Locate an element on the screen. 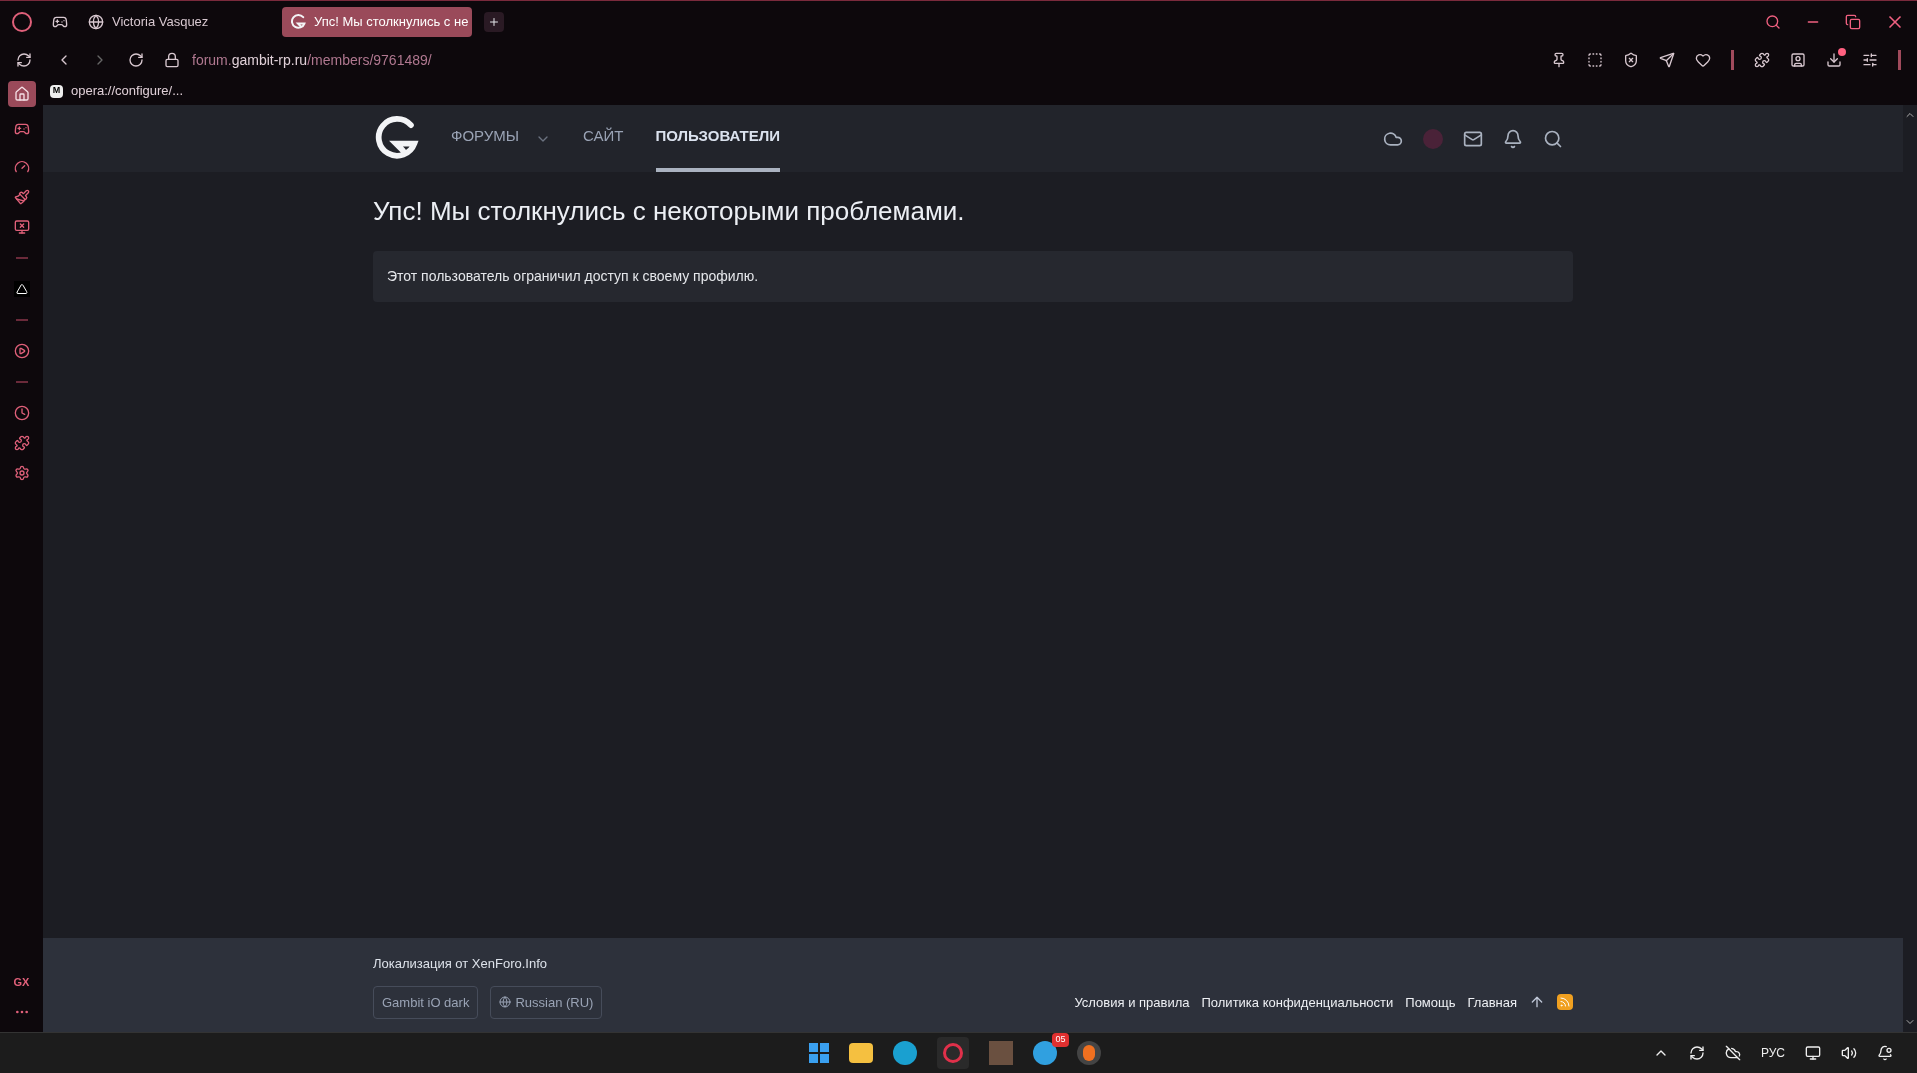 The image size is (1917, 1073). plus-icon is located at coordinates (494, 22).